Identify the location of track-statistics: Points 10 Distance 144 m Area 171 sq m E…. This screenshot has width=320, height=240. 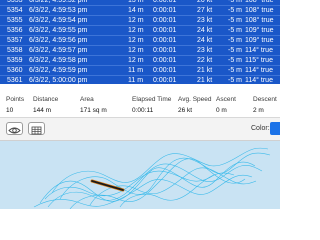
(140, 102).